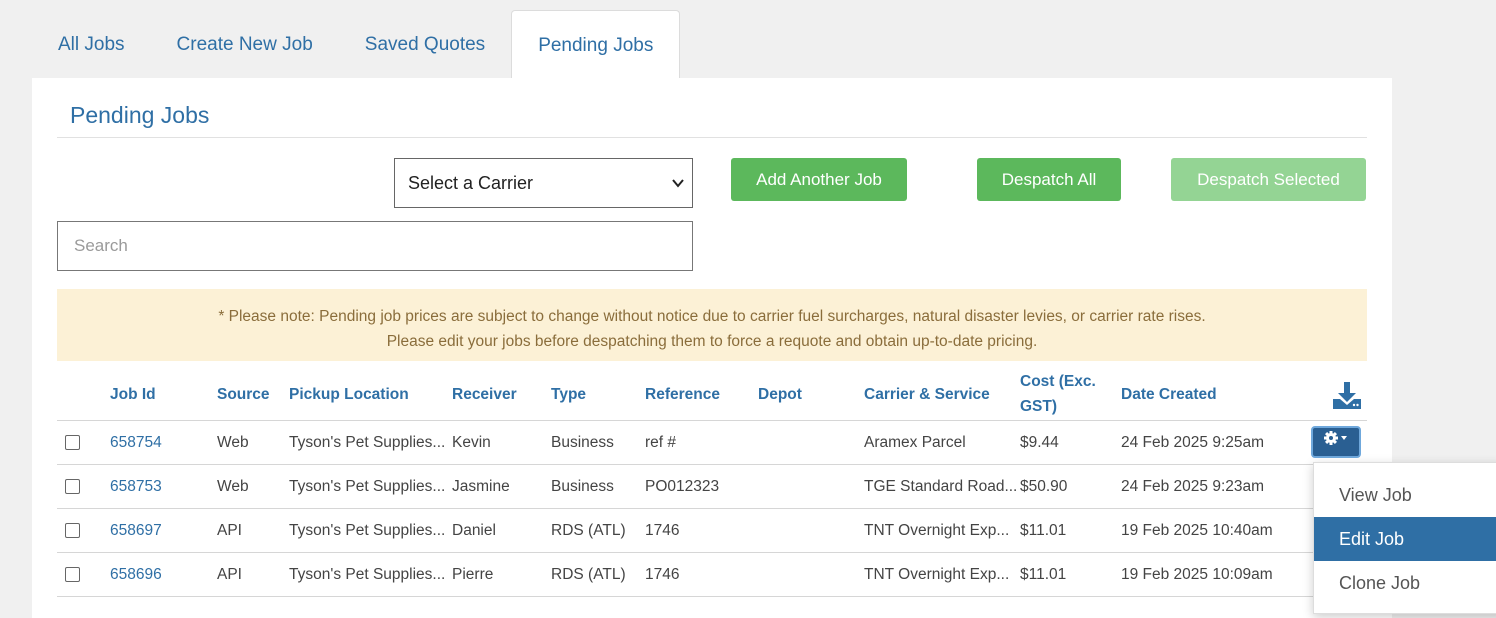 This screenshot has width=1496, height=618. What do you see at coordinates (501, 574) in the screenshot?
I see `cell-receiver: Pierre` at bounding box center [501, 574].